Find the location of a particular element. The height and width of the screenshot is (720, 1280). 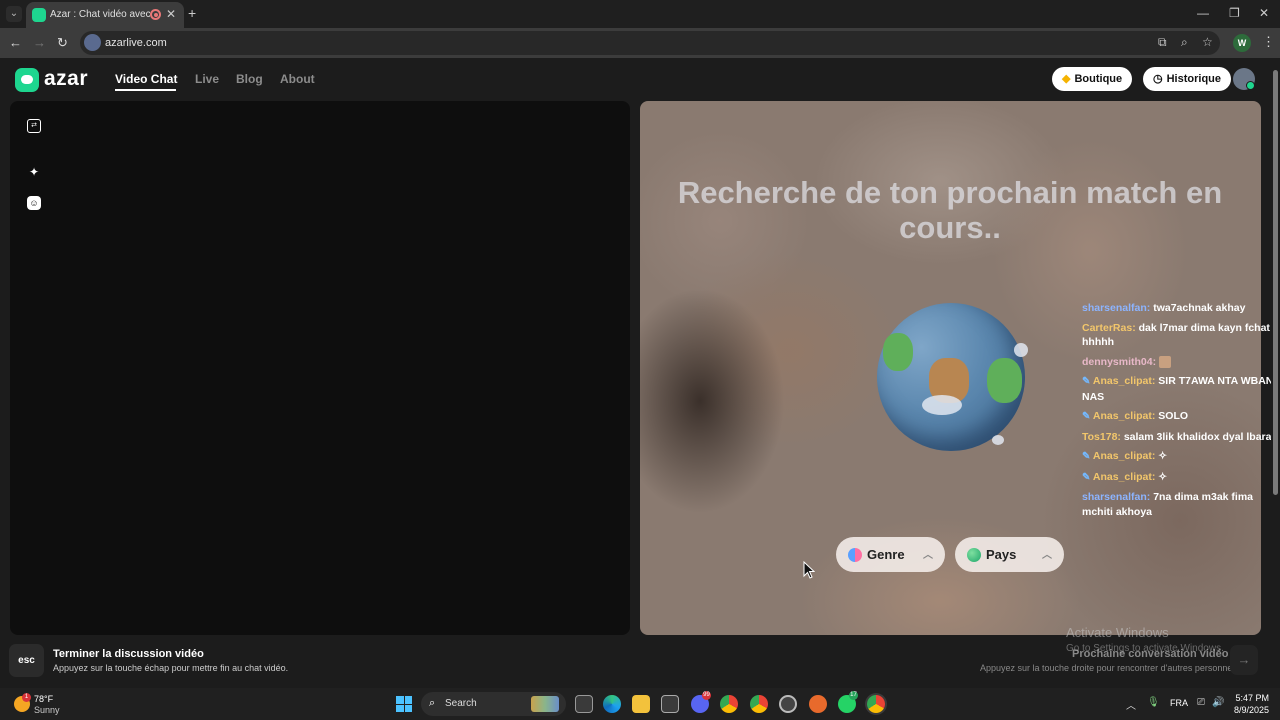

mic-tray-icon: 🎙 is located at coordinates (1153, 702).